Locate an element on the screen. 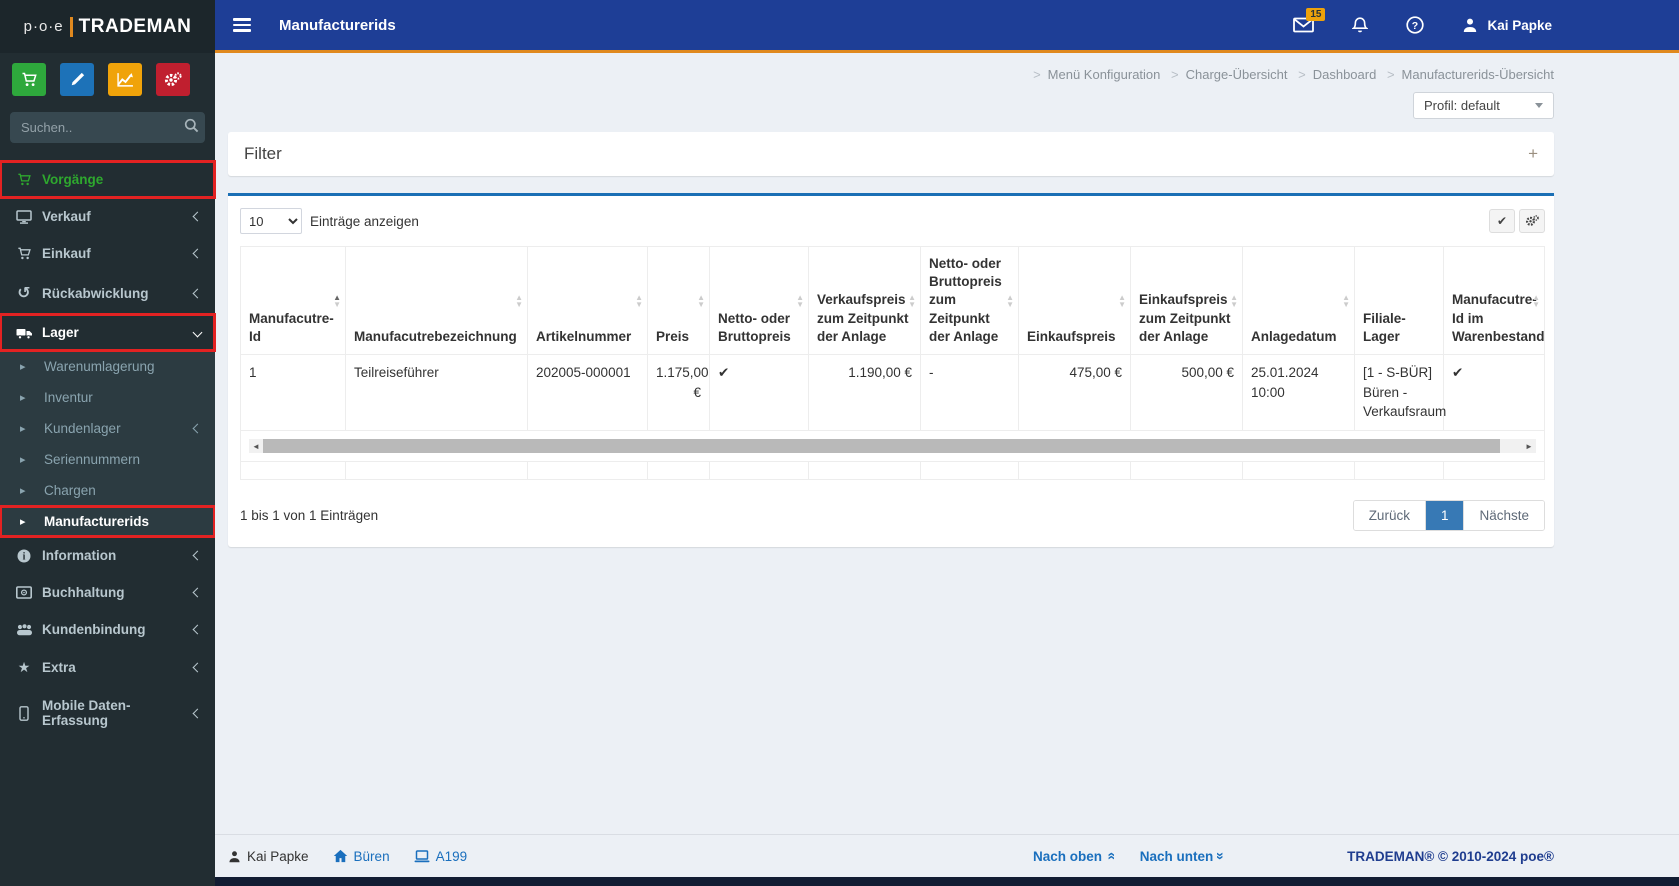  caret-right-icon: ▸ is located at coordinates (23, 491).